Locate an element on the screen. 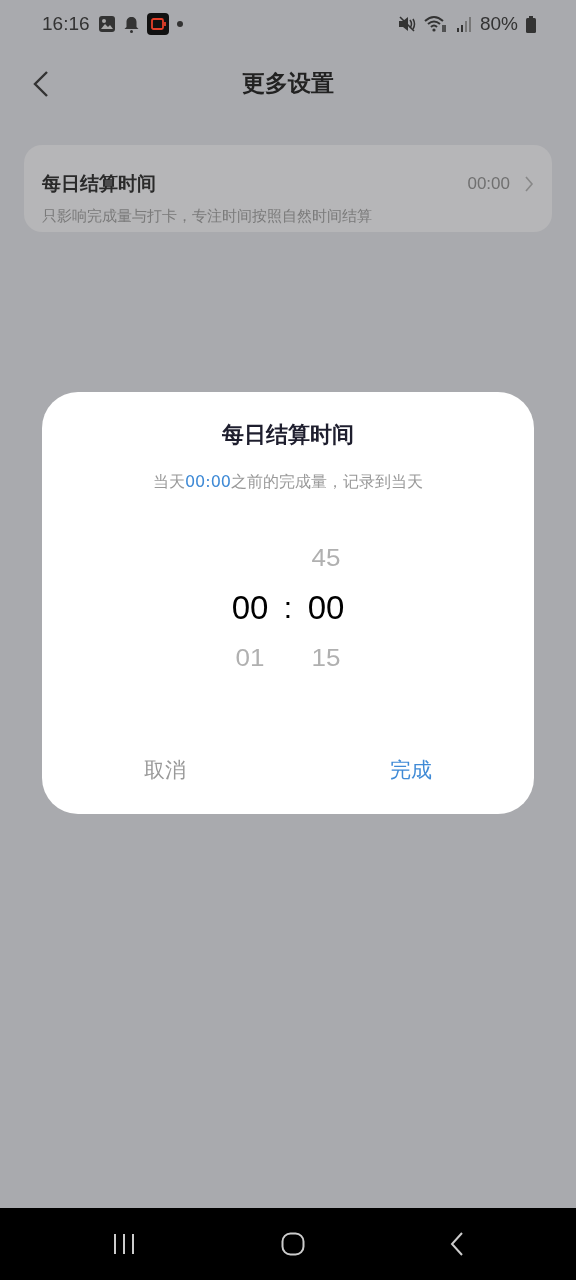  battery-percent: 80% is located at coordinates (498, 24).